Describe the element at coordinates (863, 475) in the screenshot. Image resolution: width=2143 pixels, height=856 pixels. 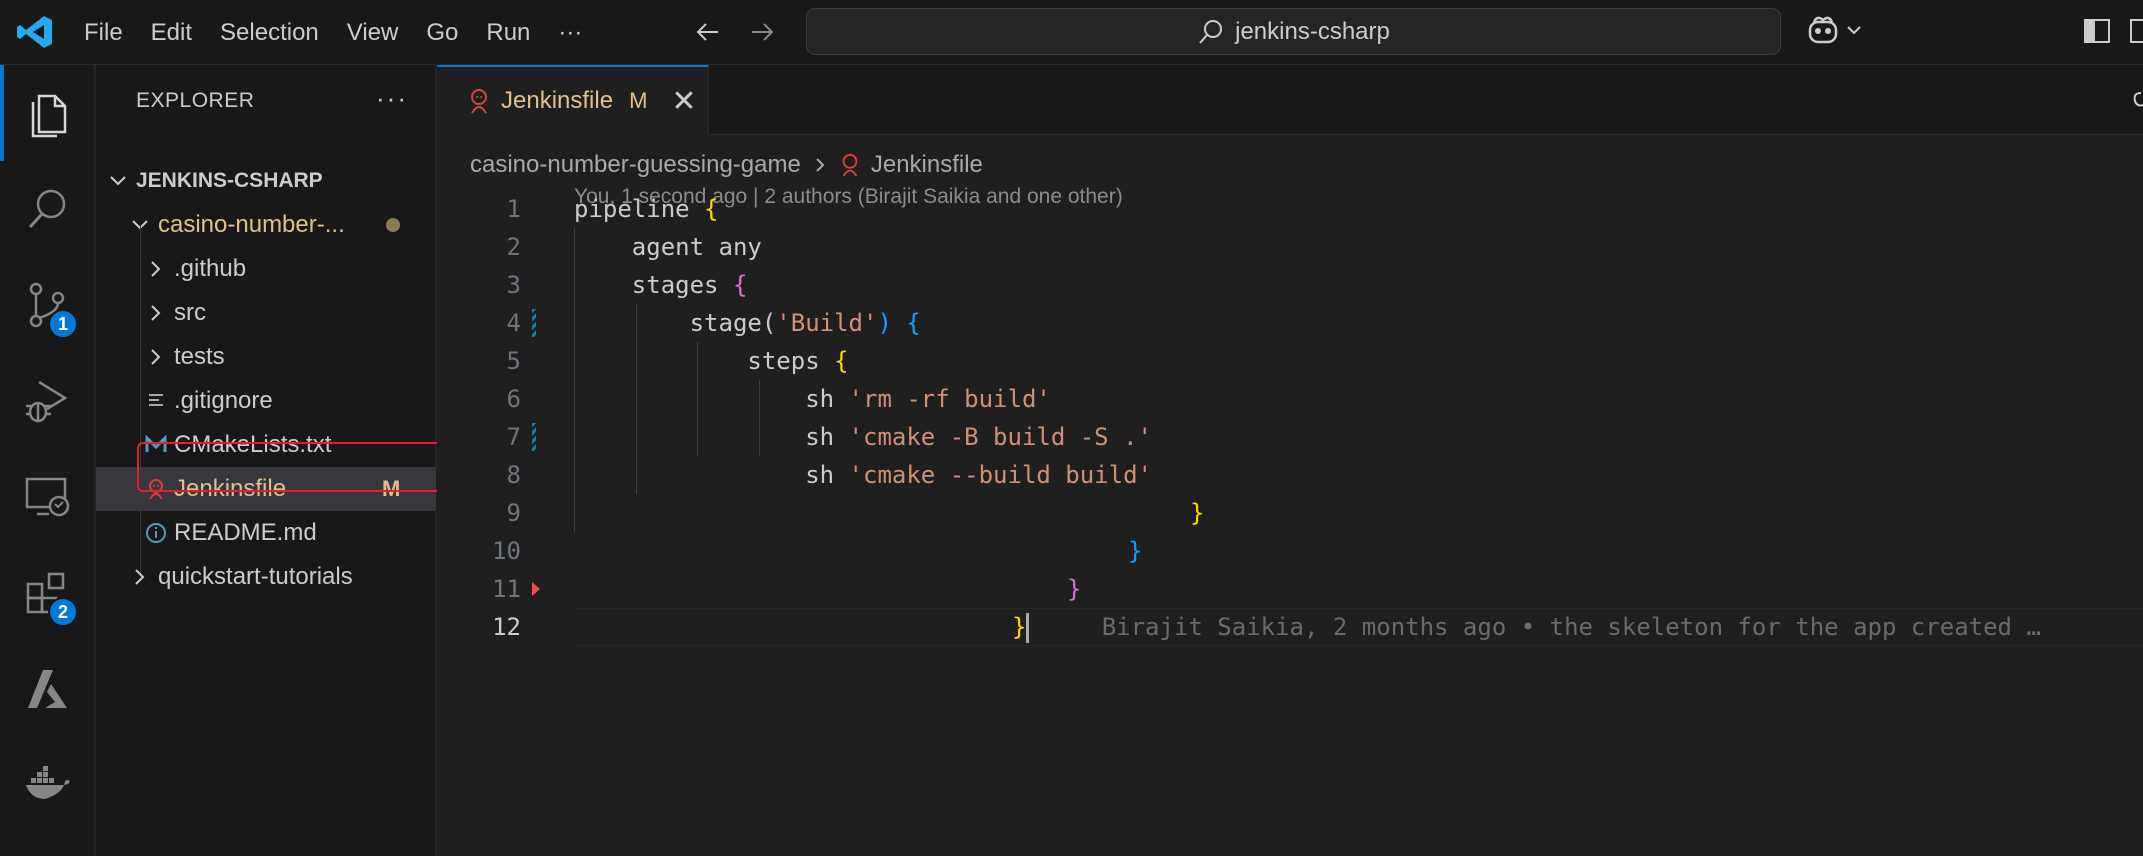
I see `code-text: sh 'cmake --build build'` at that location.